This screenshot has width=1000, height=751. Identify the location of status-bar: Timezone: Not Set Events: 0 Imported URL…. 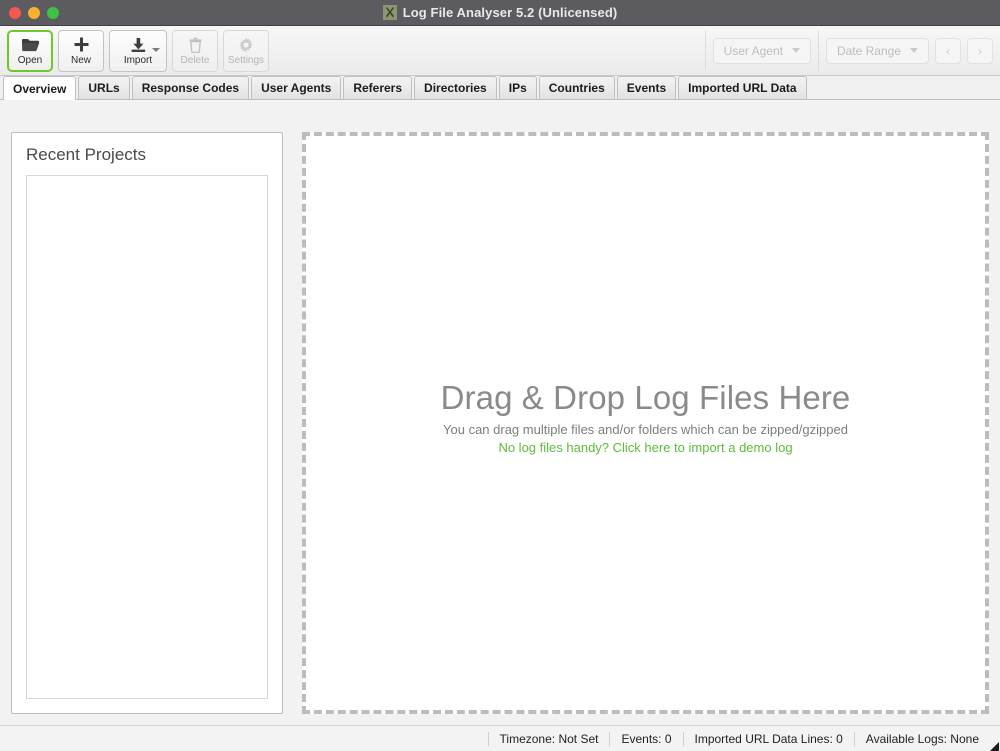
(500, 738).